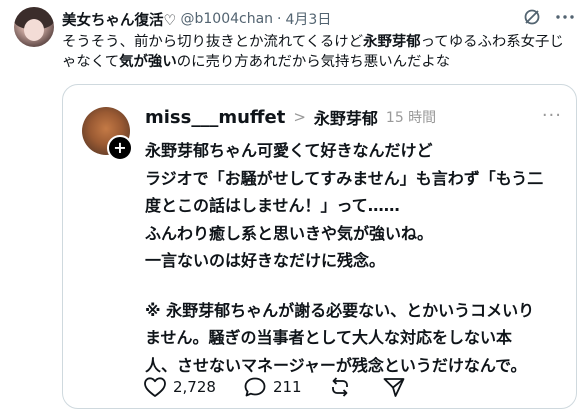 The width and height of the screenshot is (583, 417). What do you see at coordinates (313, 62) in the screenshot?
I see `tweet-text-part: のに売り方あれだから気持ち悪いんだよな` at bounding box center [313, 62].